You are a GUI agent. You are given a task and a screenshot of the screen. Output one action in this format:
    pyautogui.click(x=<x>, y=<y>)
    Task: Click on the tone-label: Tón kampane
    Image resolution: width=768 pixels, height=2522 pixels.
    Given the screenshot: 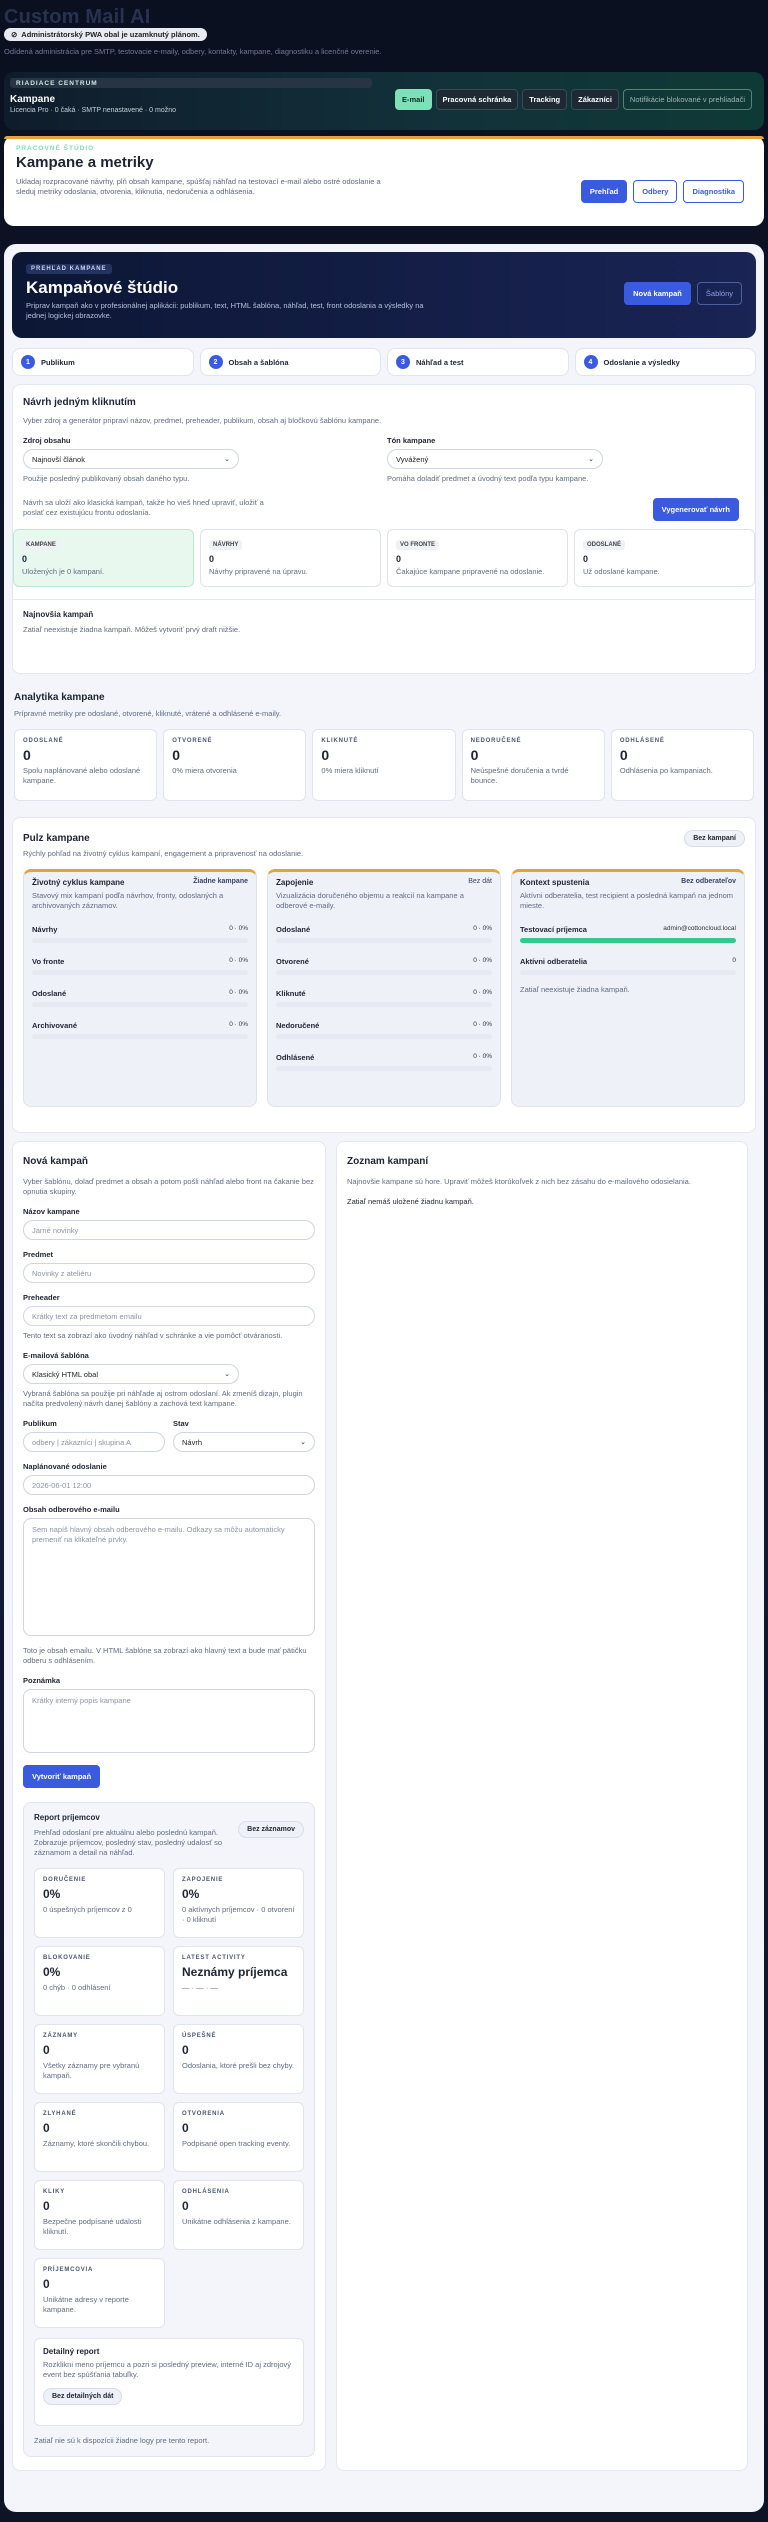 What is the action you would take?
    pyautogui.click(x=411, y=440)
    